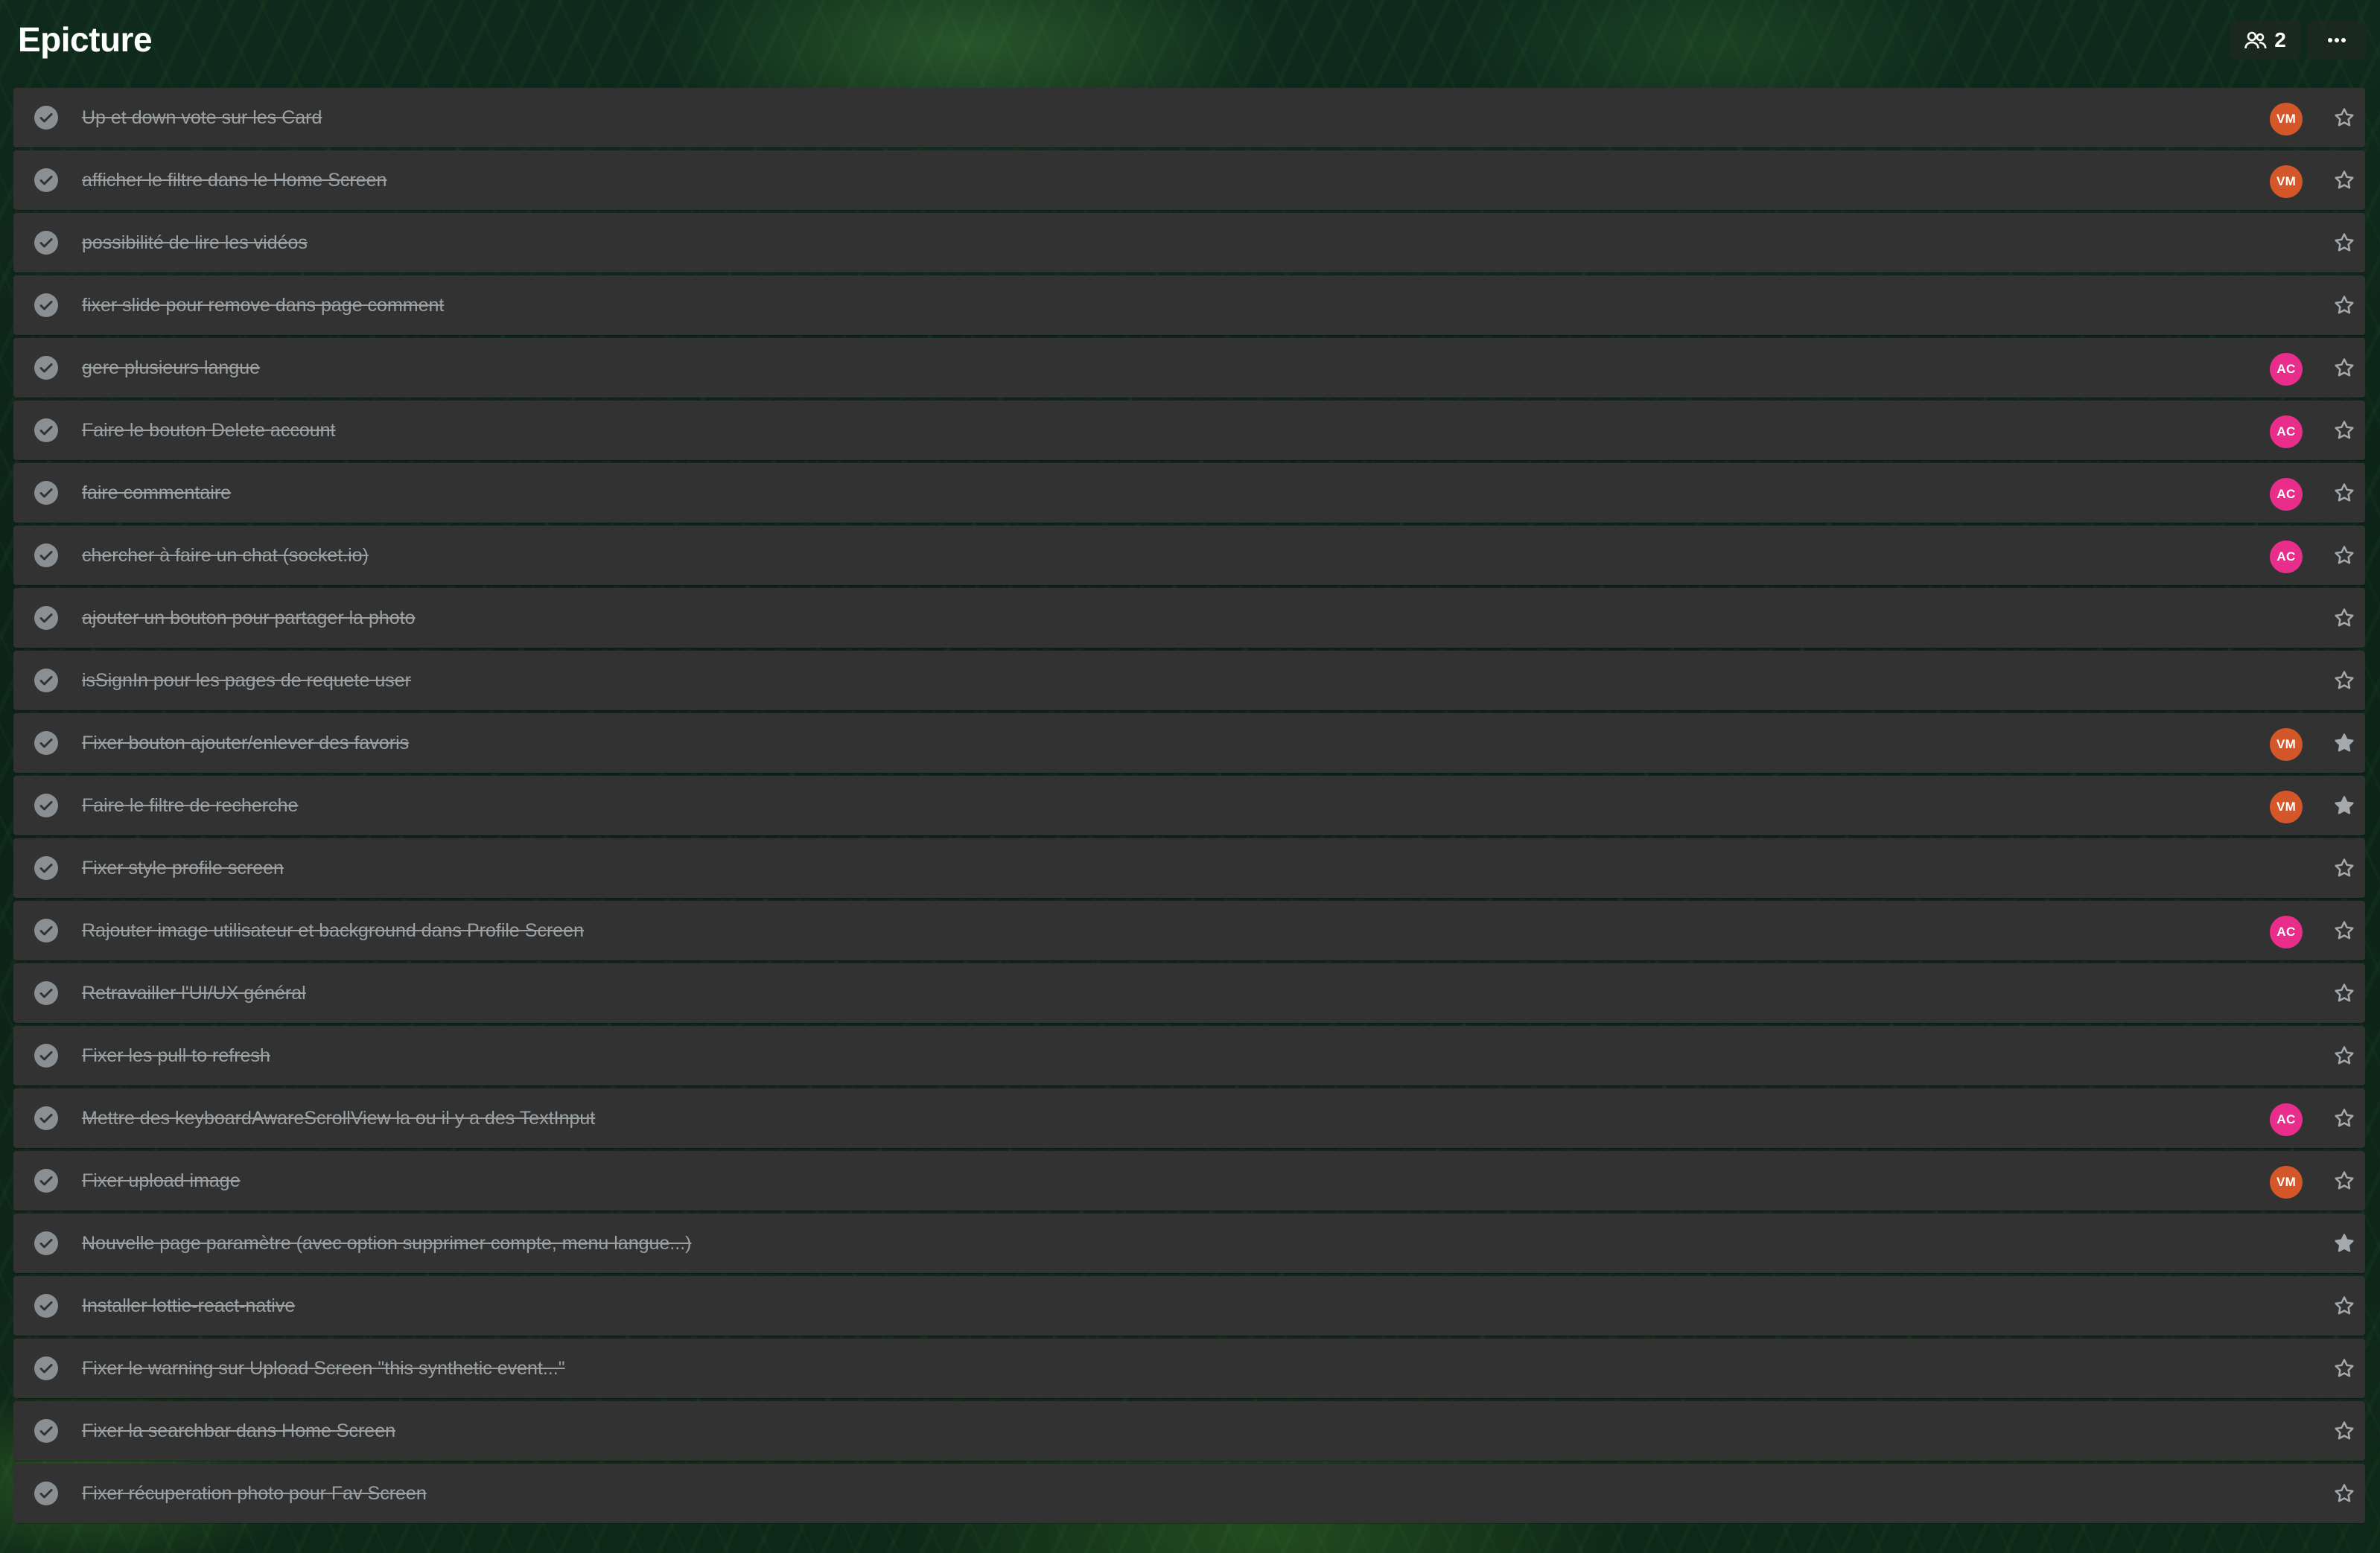 The image size is (2380, 1553). What do you see at coordinates (84, 39) in the screenshot?
I see `board-title: Epicture` at bounding box center [84, 39].